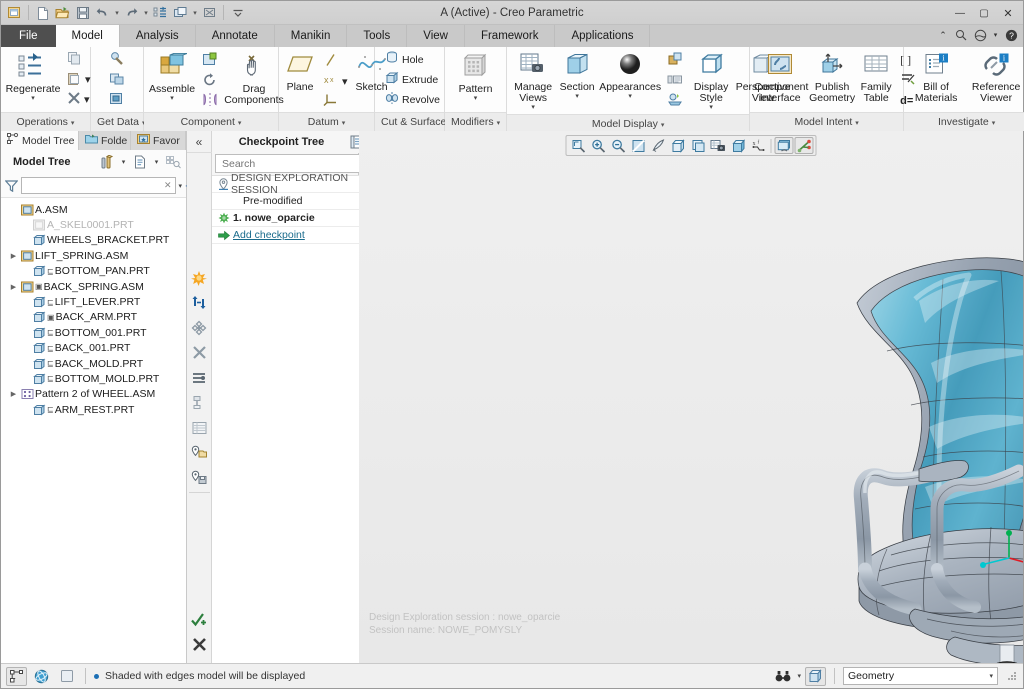 The height and width of the screenshot is (689, 1024). What do you see at coordinates (93, 286) in the screenshot?
I see `tree-node-back-spring-asm: ▶ ▣ BACK_SPRING.ASM` at bounding box center [93, 286].